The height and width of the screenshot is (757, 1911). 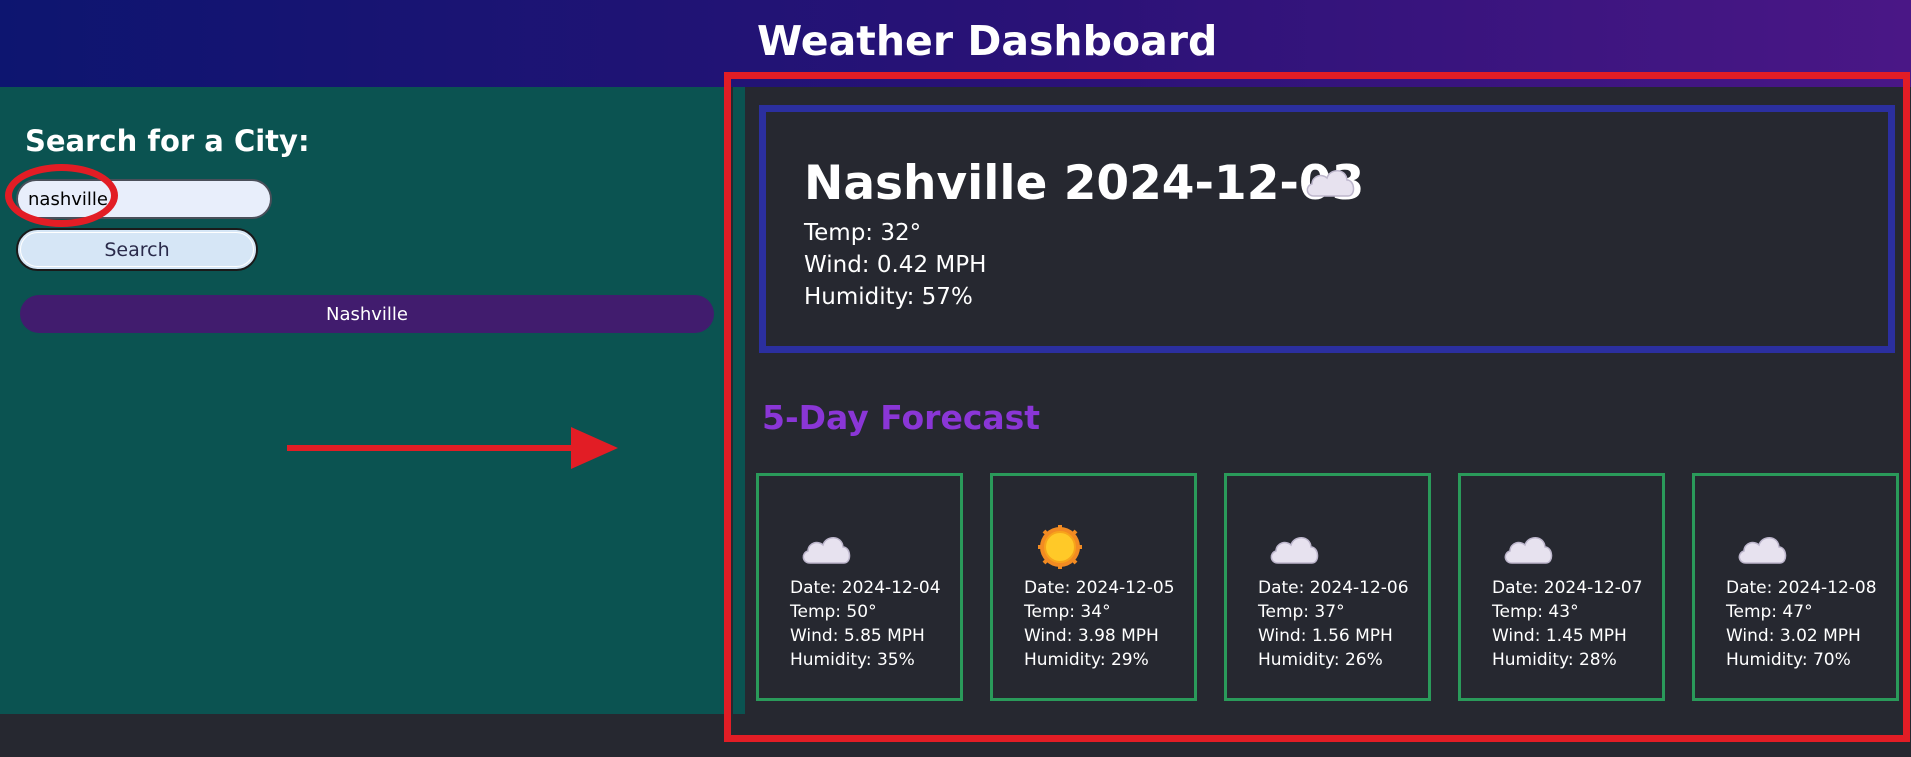 I want to click on history-item-nashville: Nashville, so click(x=367, y=314).